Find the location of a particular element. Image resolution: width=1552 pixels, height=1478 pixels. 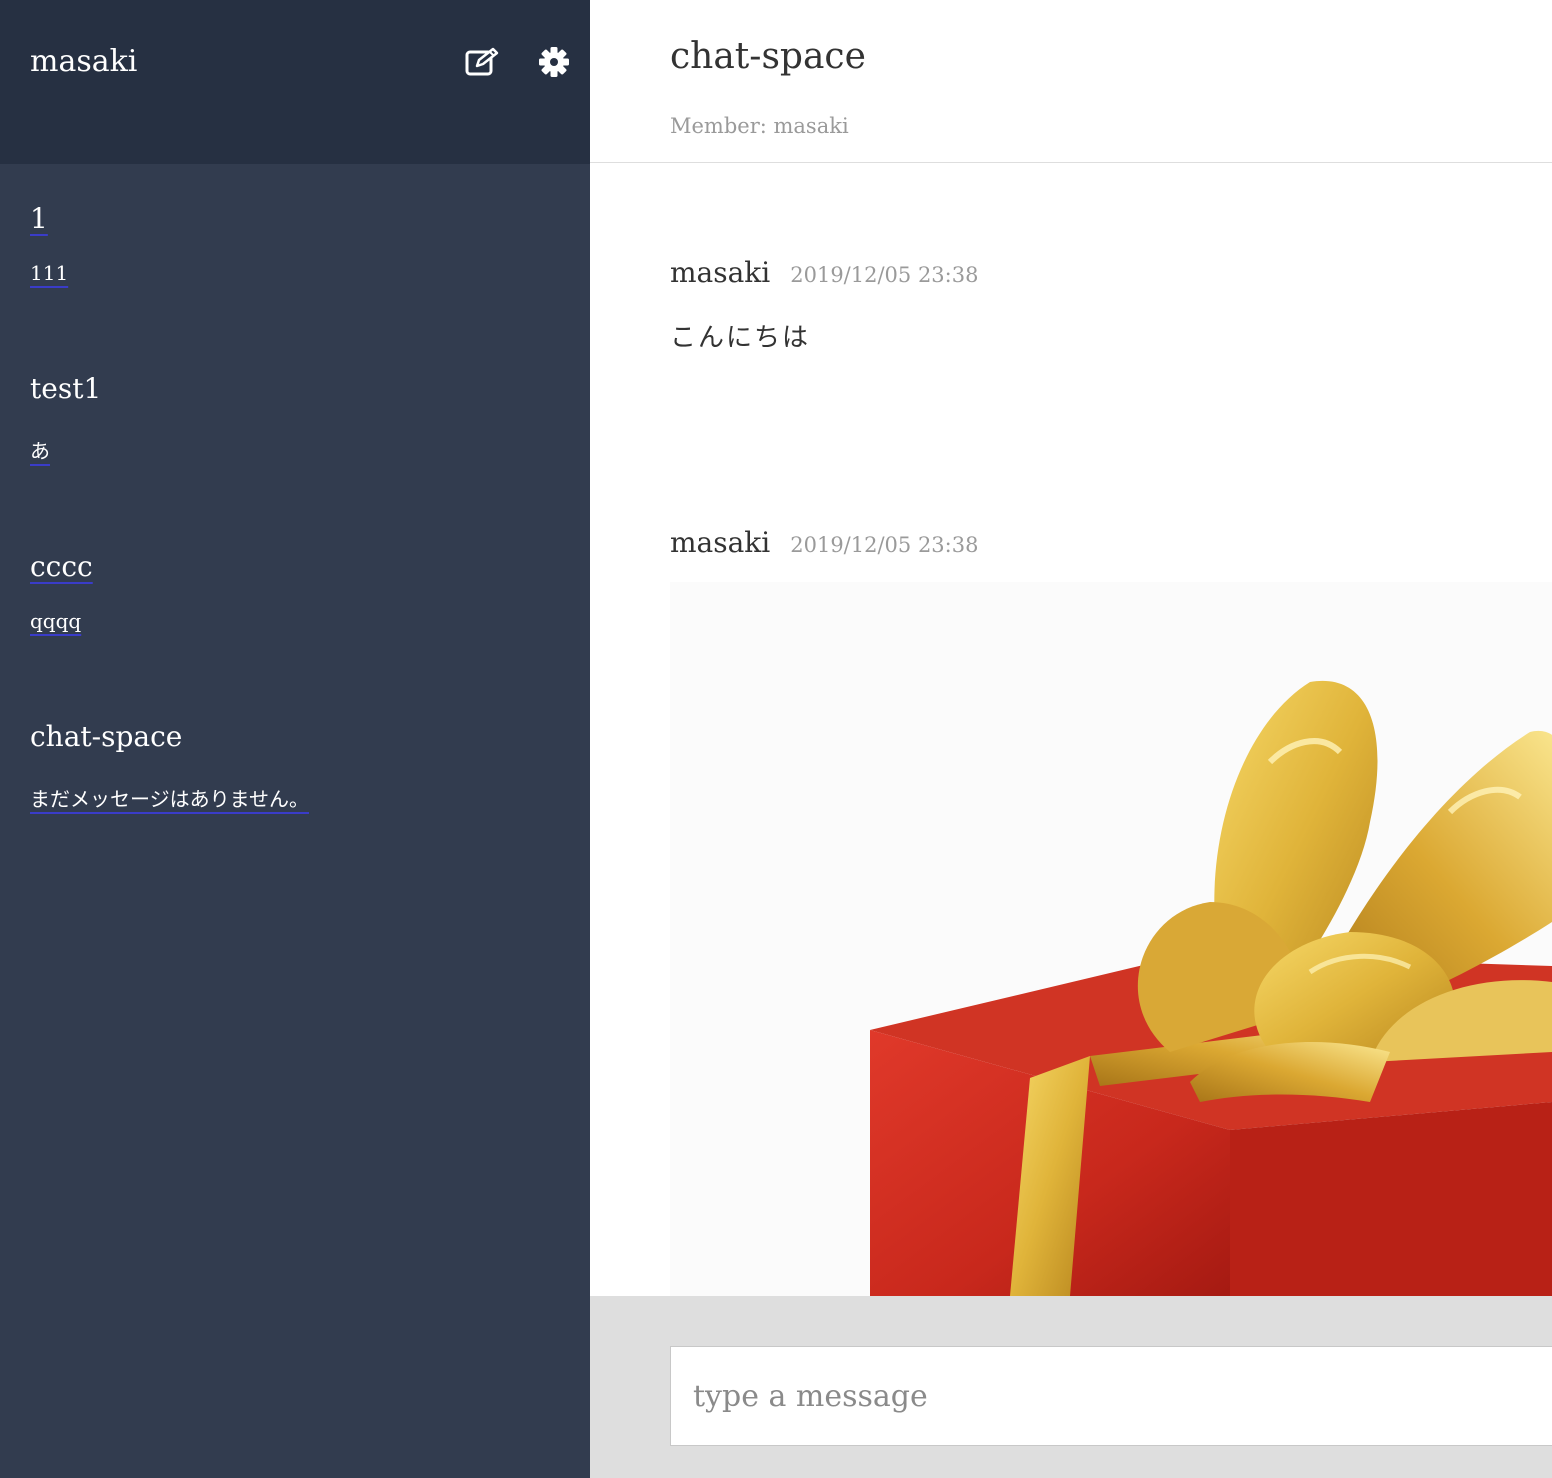

message-text: こんにちは is located at coordinates (740, 338).